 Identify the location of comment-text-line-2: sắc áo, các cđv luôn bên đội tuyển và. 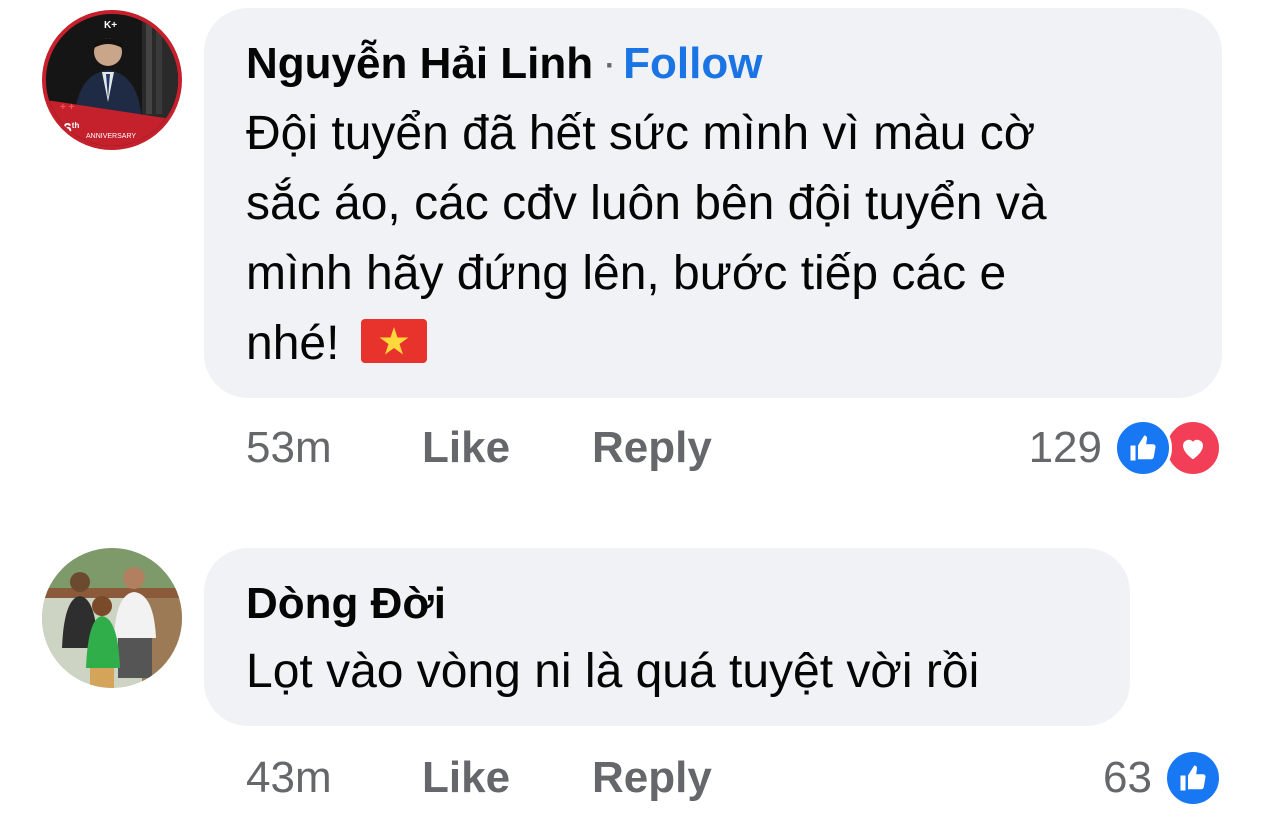
(646, 203).